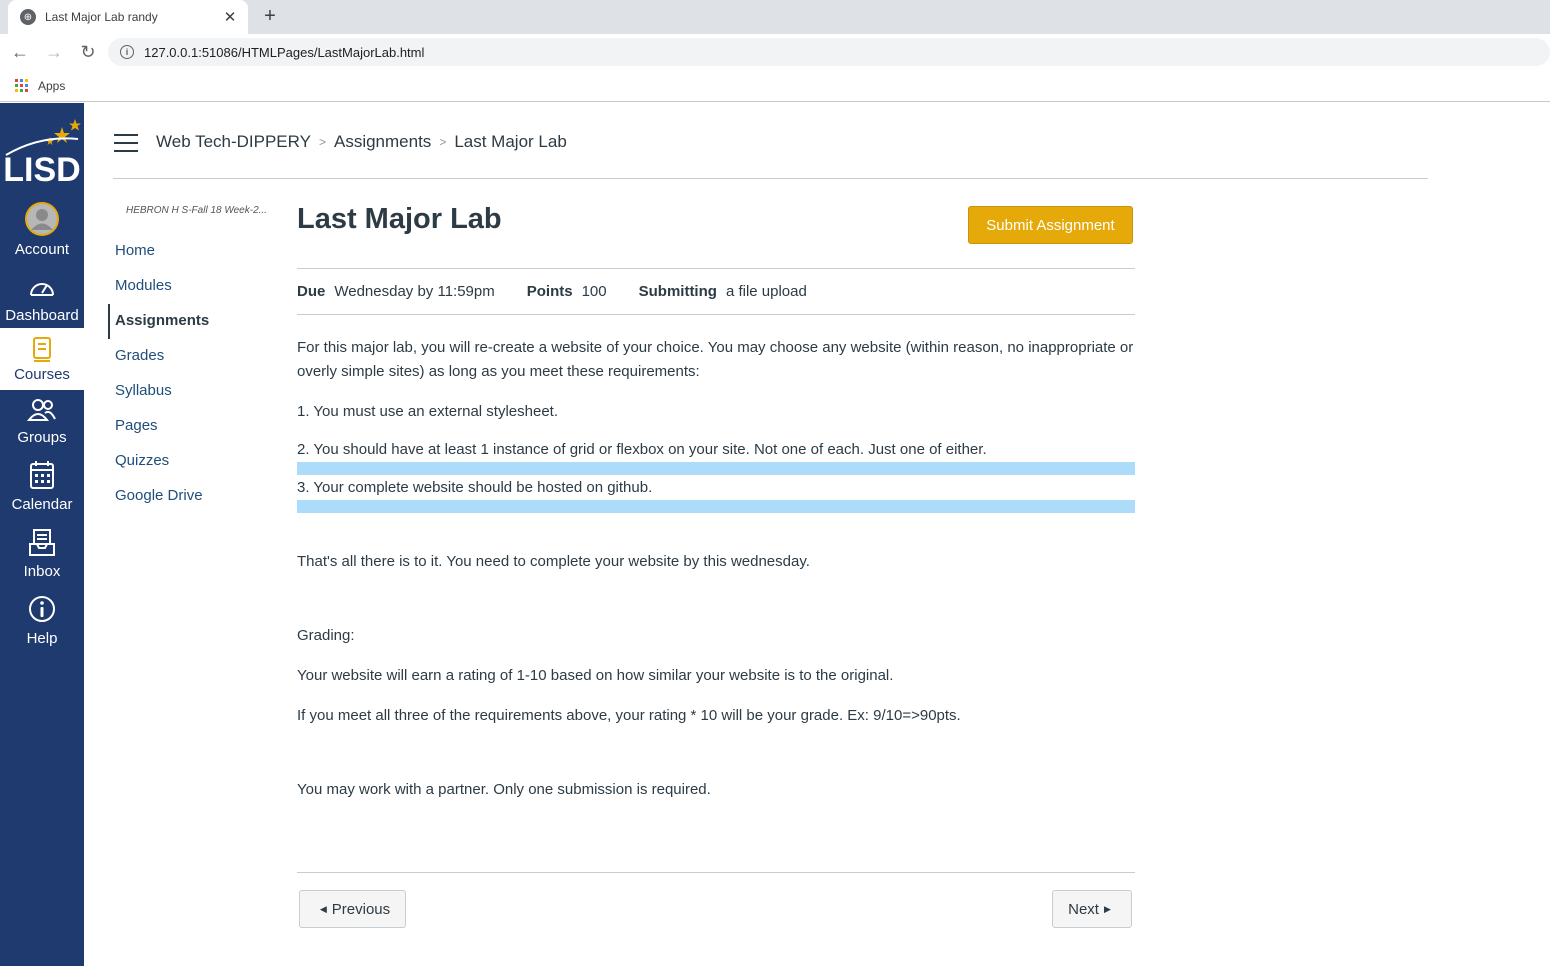  Describe the element at coordinates (311, 291) in the screenshot. I see `due-label: Due` at that location.